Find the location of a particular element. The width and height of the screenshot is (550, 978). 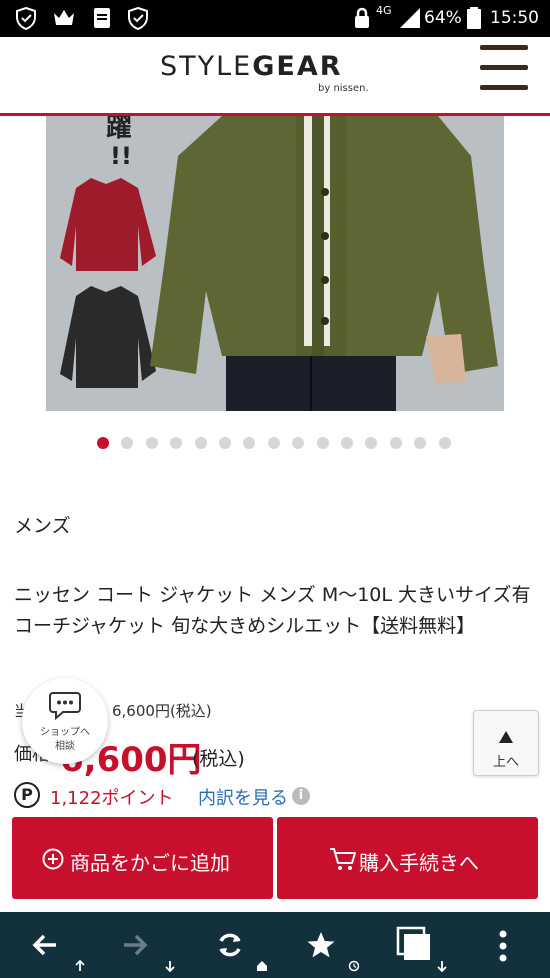

clock: 15:50 is located at coordinates (514, 18).